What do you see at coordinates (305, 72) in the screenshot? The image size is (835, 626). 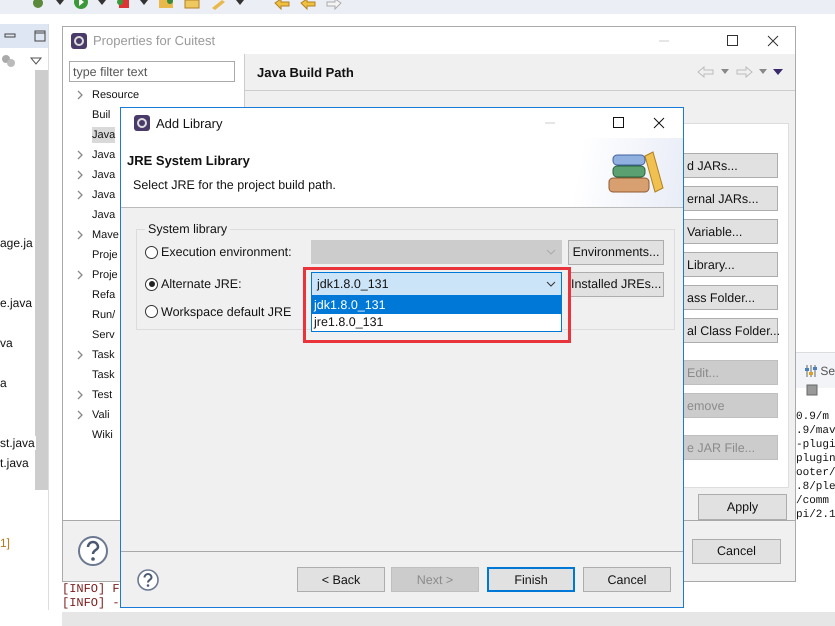 I see `page-title: Java Build Path` at bounding box center [305, 72].